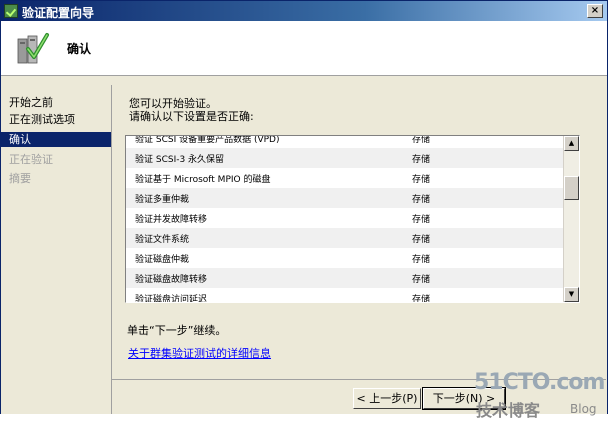 The width and height of the screenshot is (608, 434). Describe the element at coordinates (345, 278) in the screenshot. I see `list-item: 验证磁盘故障转移 存储` at that location.